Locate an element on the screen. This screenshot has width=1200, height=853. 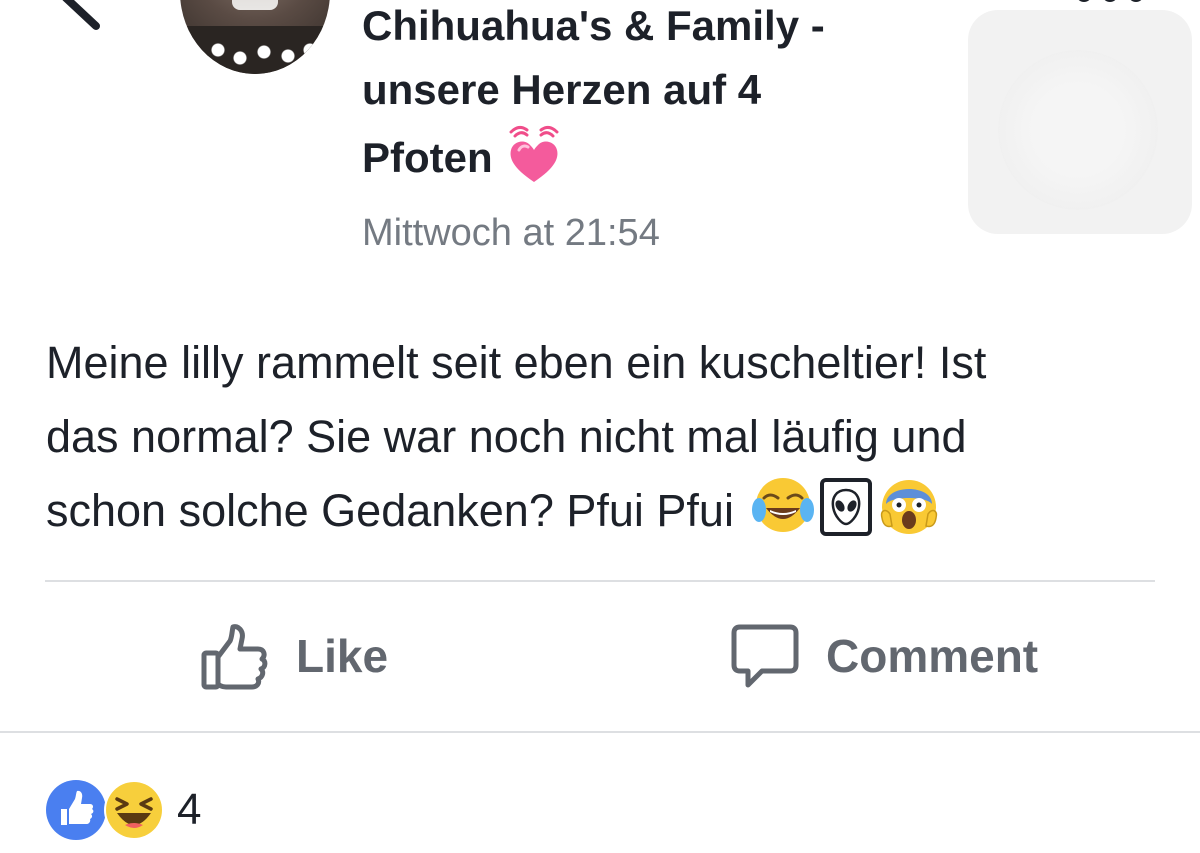
reactions-summary: 4 is located at coordinates (123, 810).